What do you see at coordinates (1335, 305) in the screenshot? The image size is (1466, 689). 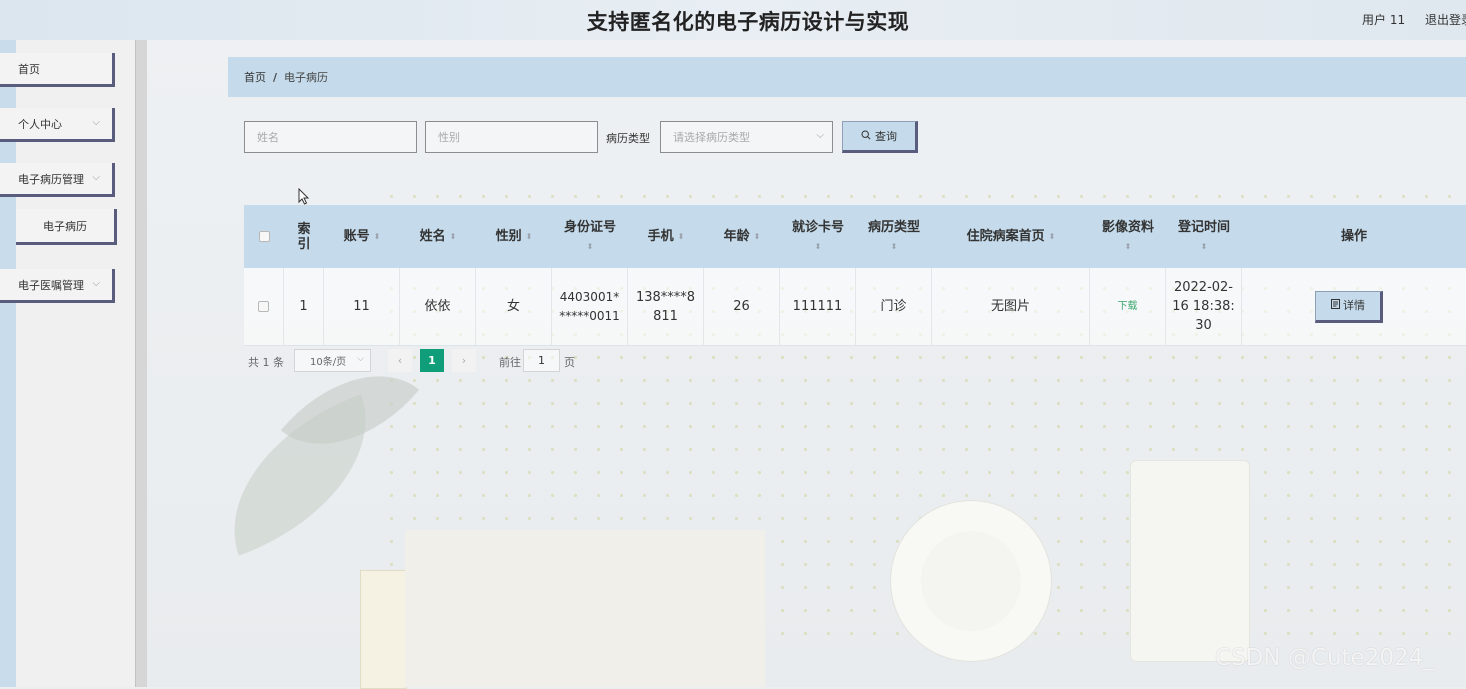 I see `document-icon` at bounding box center [1335, 305].